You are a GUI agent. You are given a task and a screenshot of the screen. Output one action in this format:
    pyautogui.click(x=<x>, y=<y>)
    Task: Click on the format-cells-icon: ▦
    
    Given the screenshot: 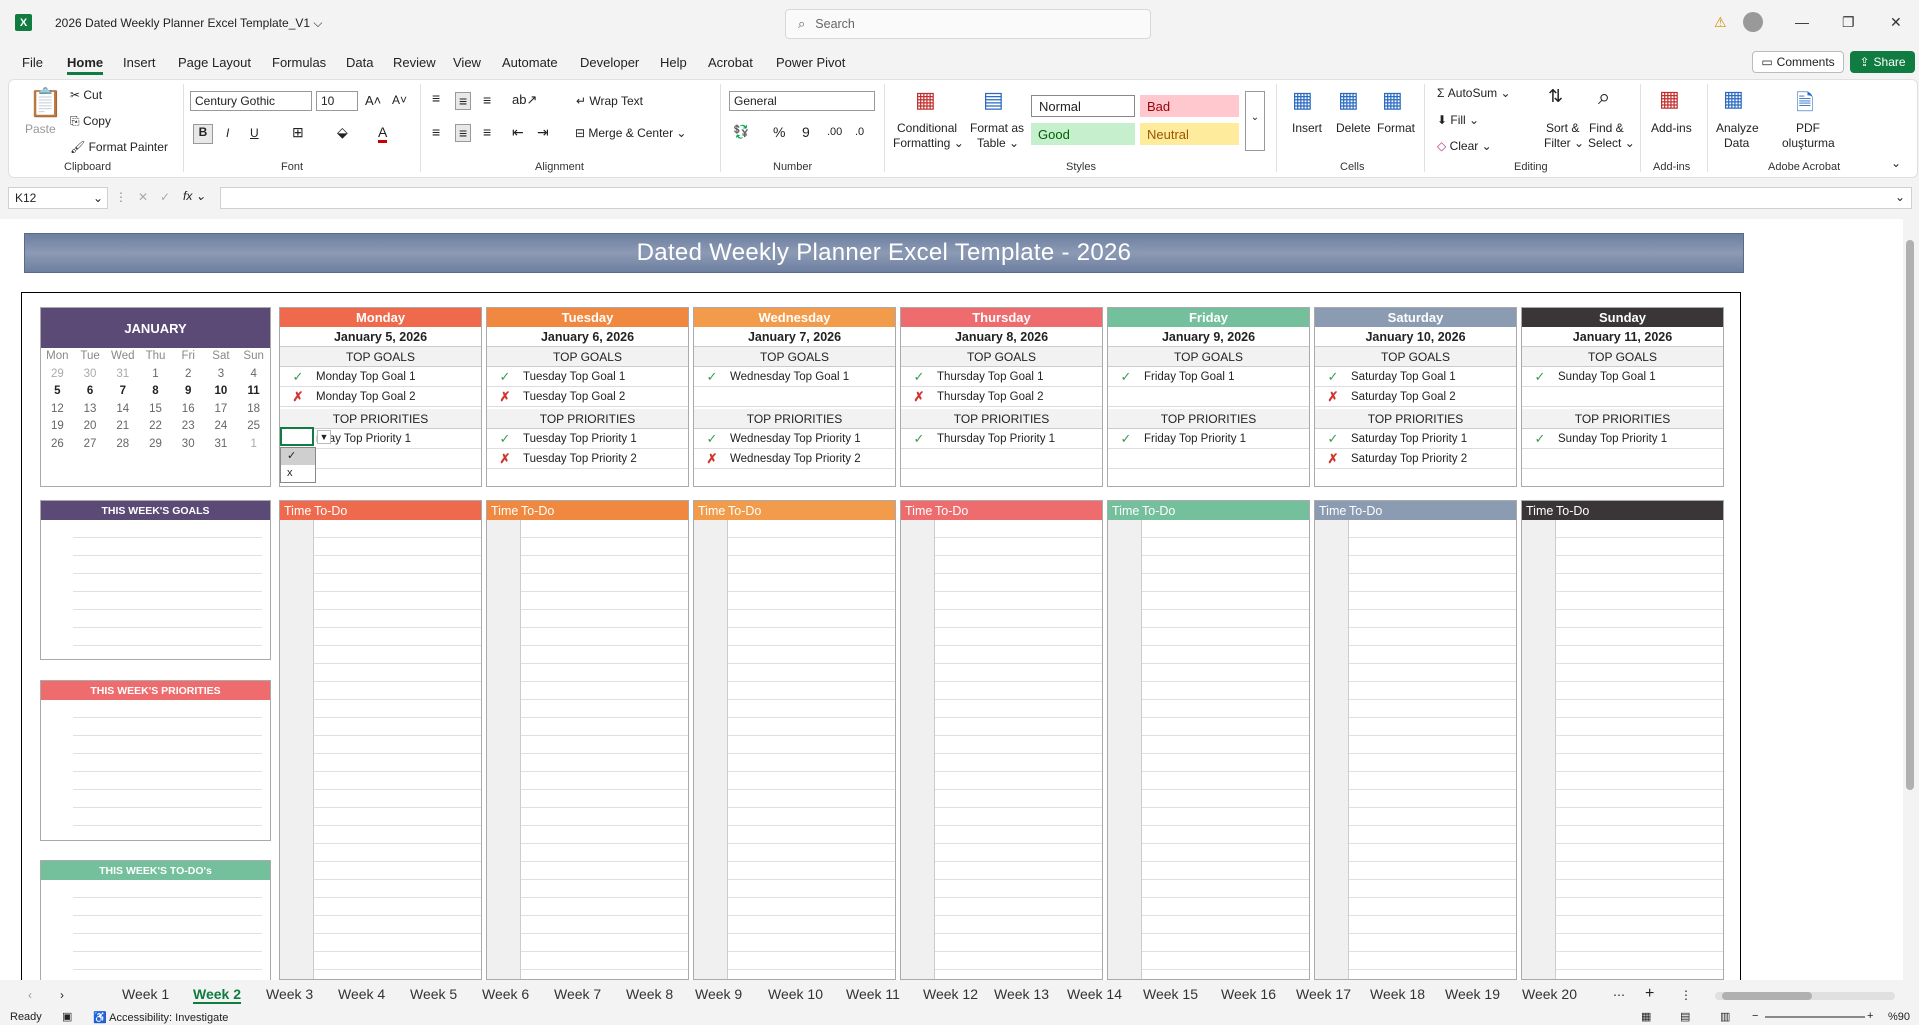 What is the action you would take?
    pyautogui.click(x=1392, y=100)
    